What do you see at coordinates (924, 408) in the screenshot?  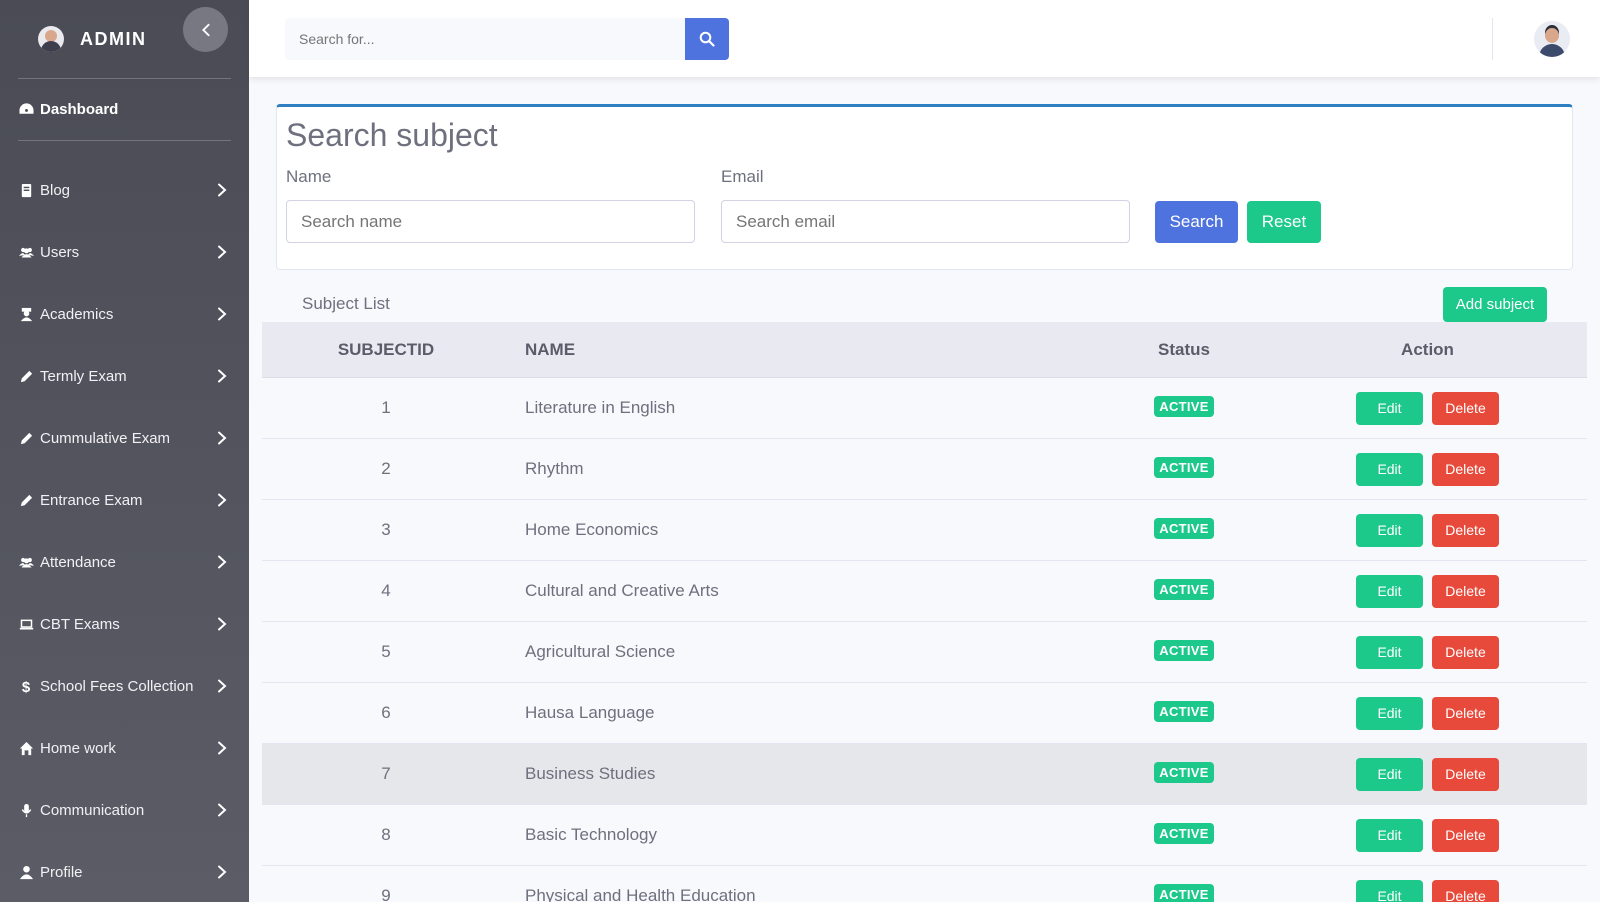 I see `table-row: 1 Literature in English ACTIVE Edit Delete` at bounding box center [924, 408].